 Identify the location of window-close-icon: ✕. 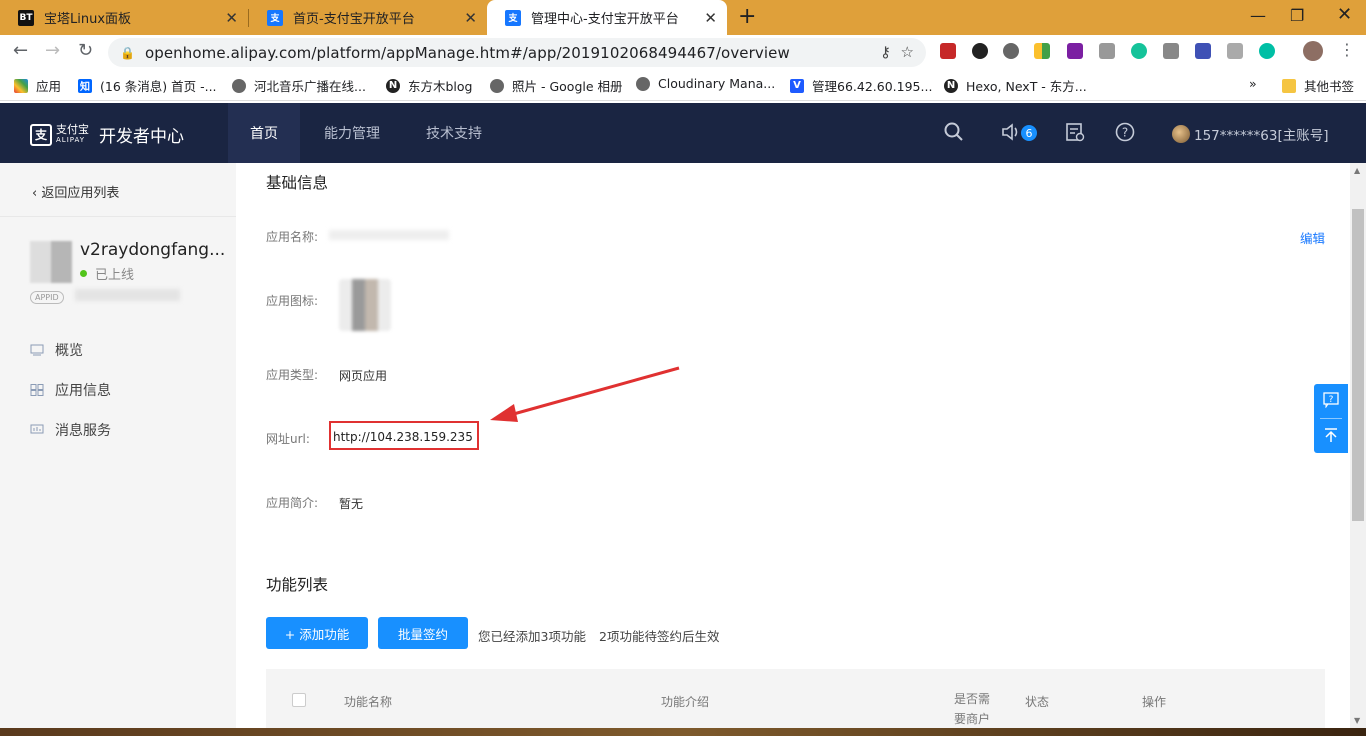
(1344, 14).